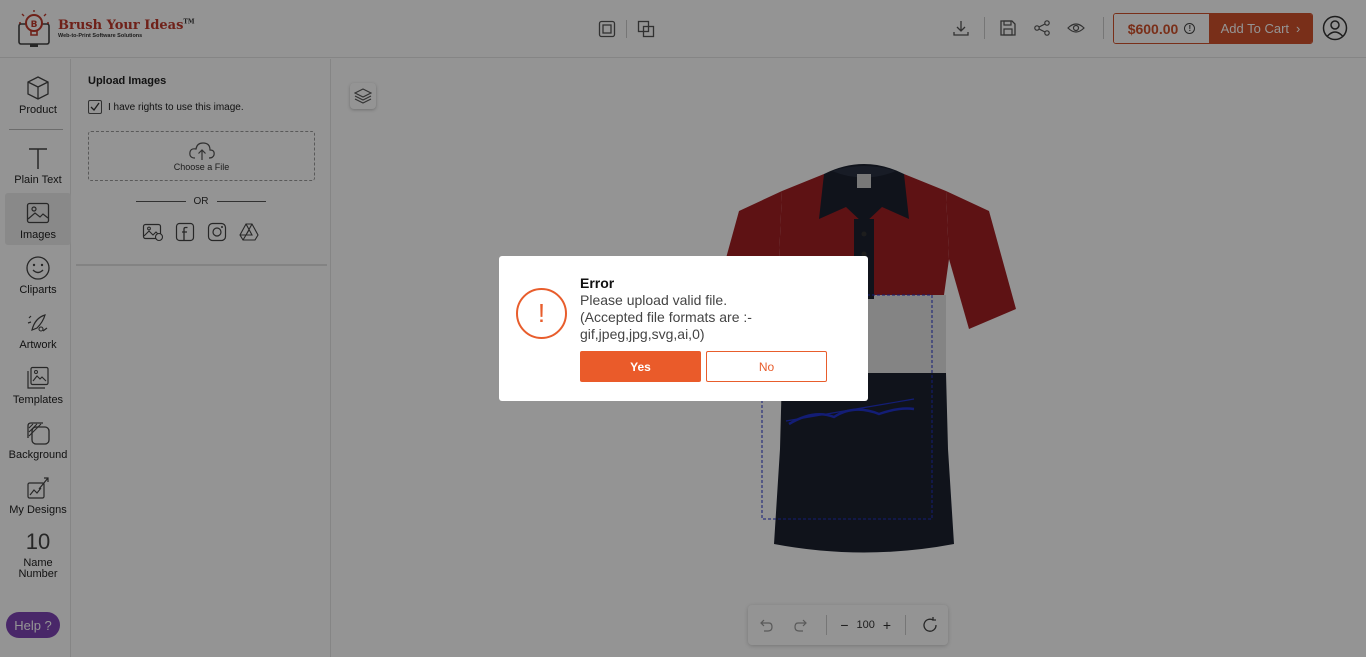 The width and height of the screenshot is (1366, 657). Describe the element at coordinates (541, 313) in the screenshot. I see `error-alert-icon: !` at that location.